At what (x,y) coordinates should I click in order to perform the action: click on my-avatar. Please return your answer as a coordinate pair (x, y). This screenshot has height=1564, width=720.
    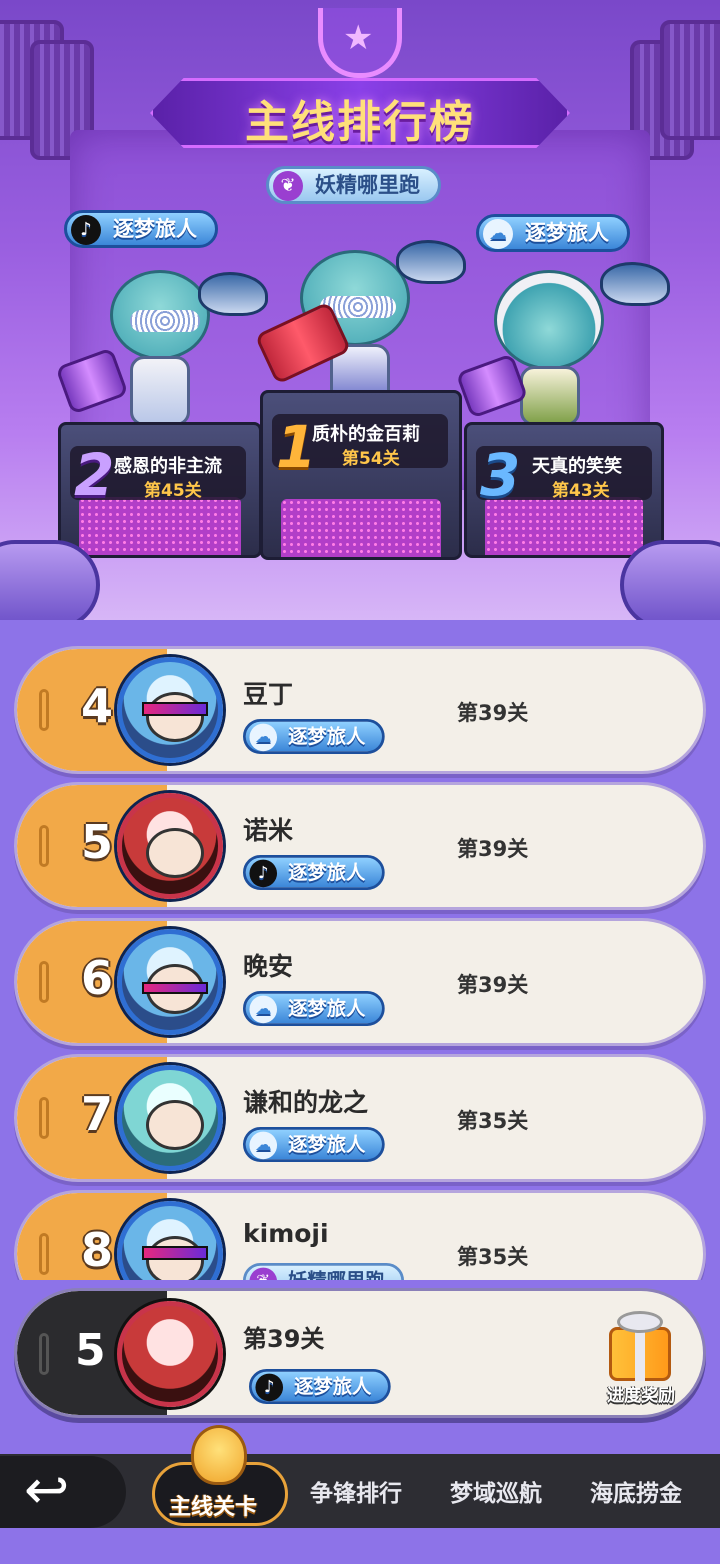
    Looking at the image, I should click on (170, 1354).